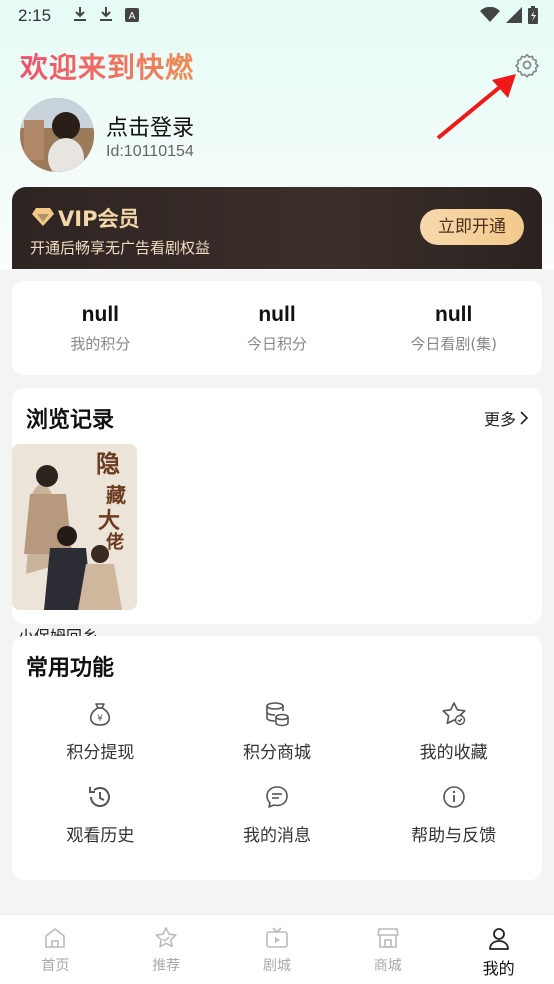  I want to click on home-icon, so click(55, 938).